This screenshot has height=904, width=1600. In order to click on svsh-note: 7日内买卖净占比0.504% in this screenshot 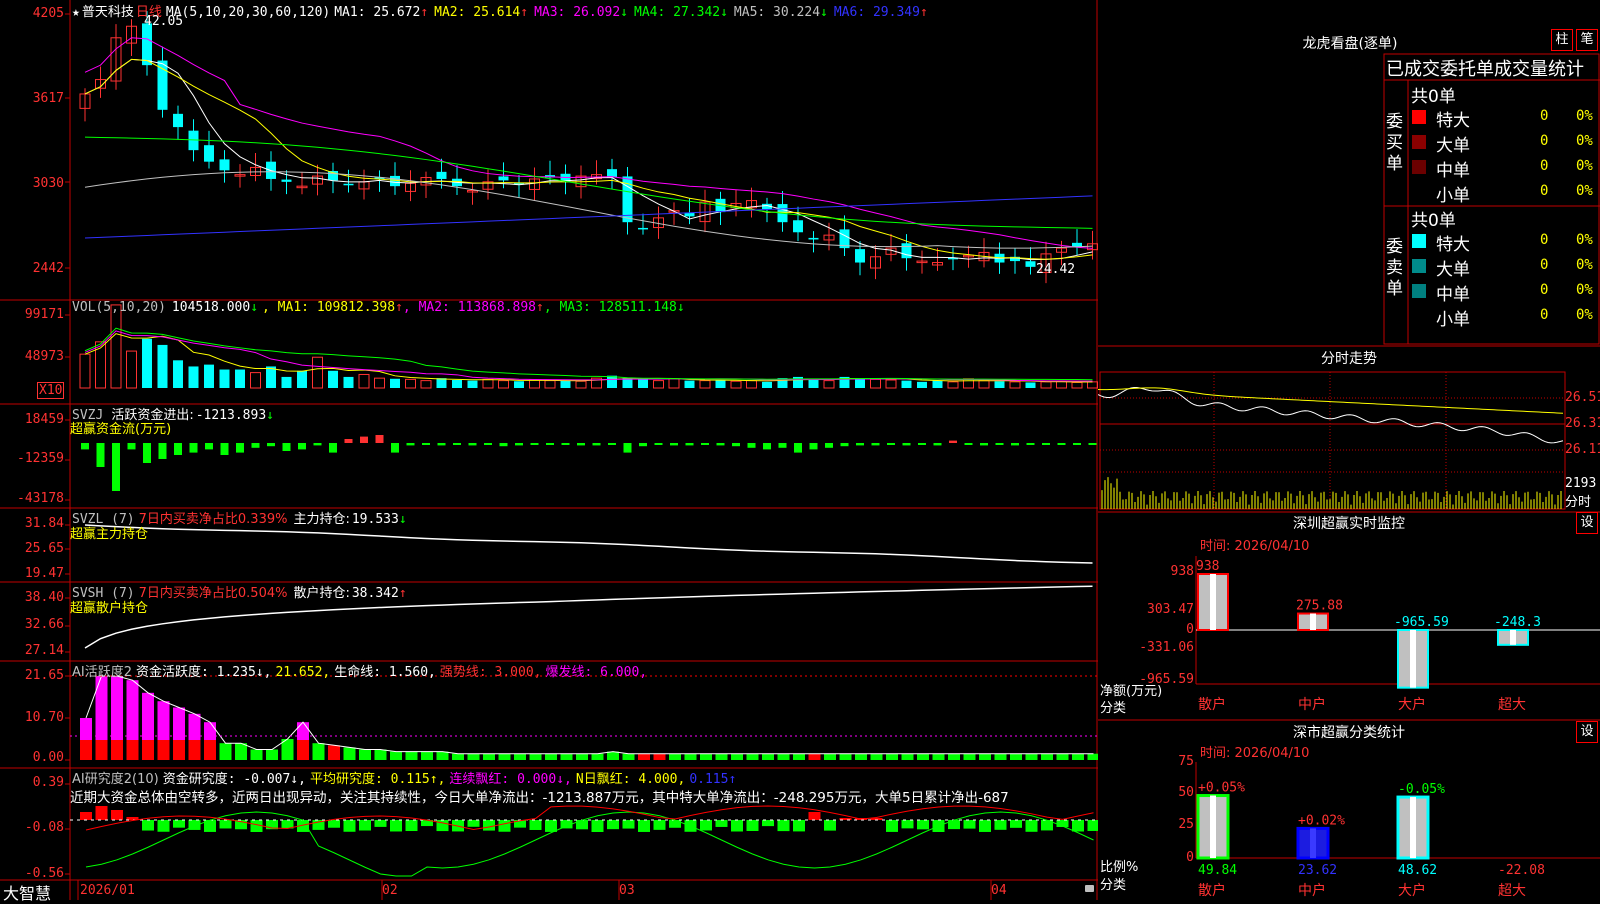, I will do `click(213, 593)`.